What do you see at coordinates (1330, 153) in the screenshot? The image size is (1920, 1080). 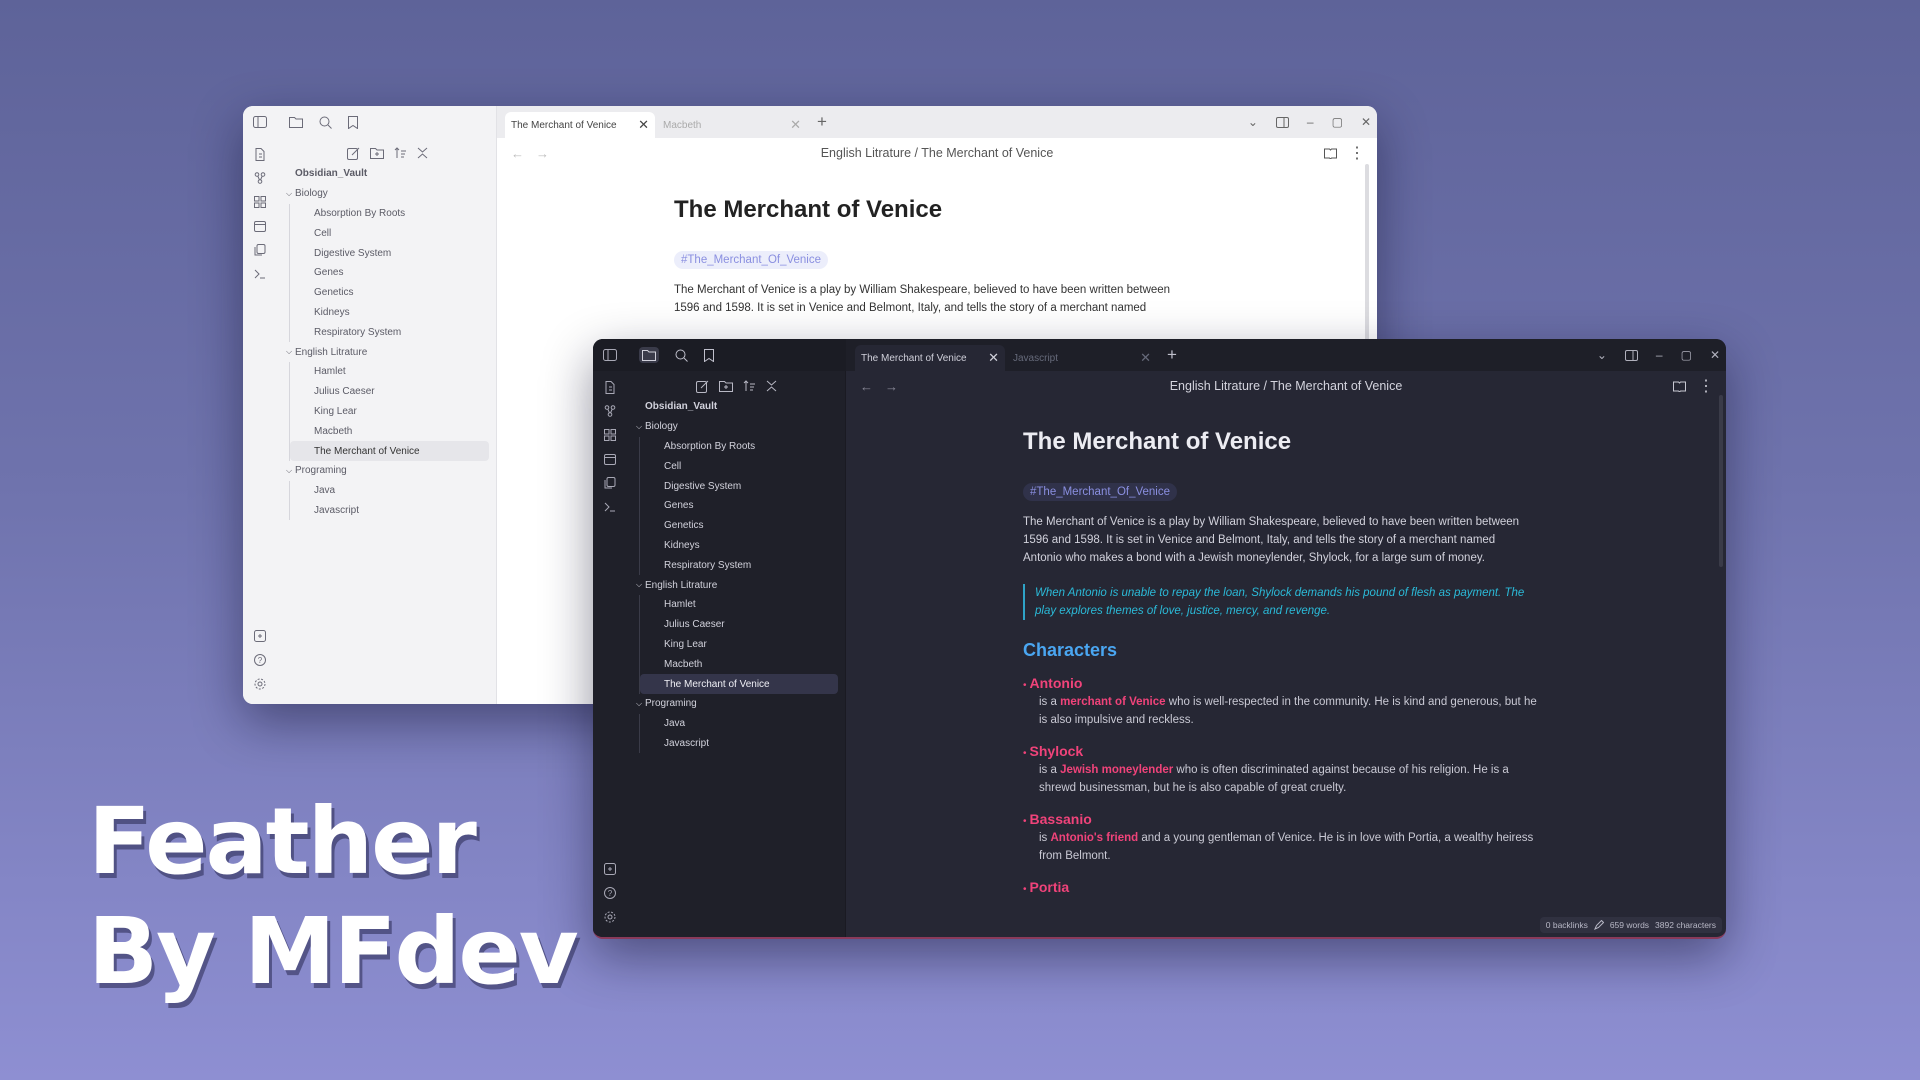 I see `reading-view-icon` at bounding box center [1330, 153].